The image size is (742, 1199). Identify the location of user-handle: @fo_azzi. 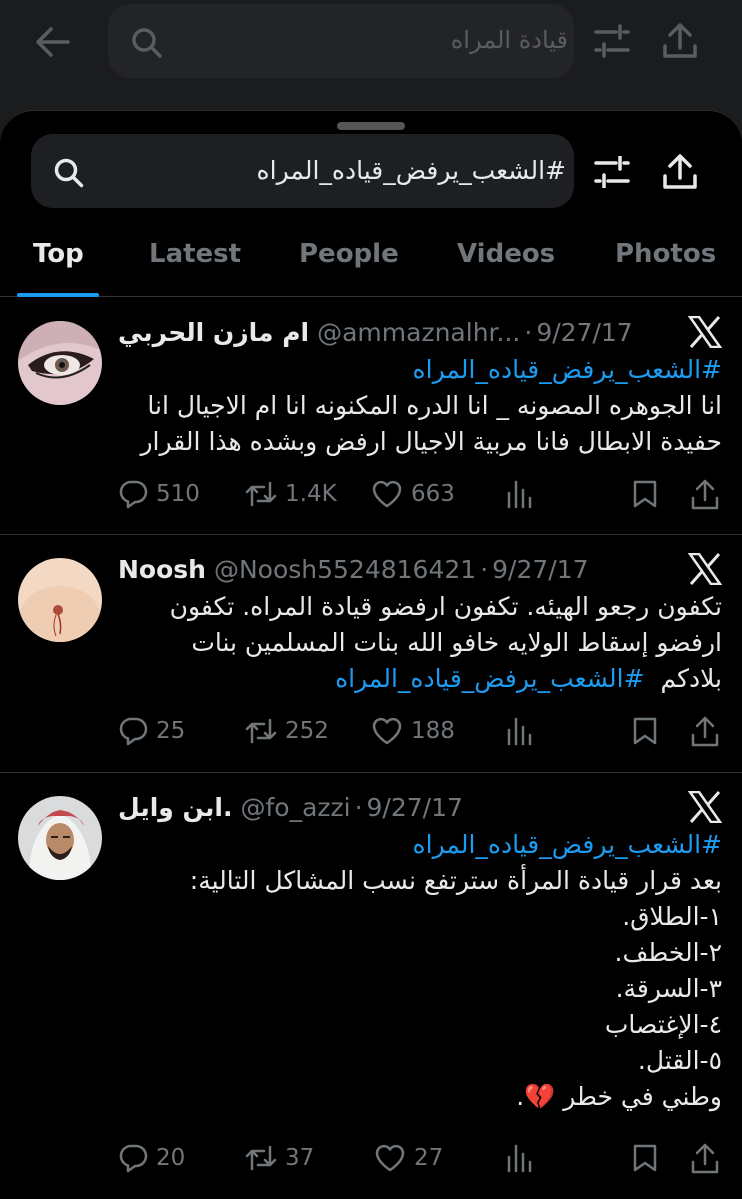
(295, 807).